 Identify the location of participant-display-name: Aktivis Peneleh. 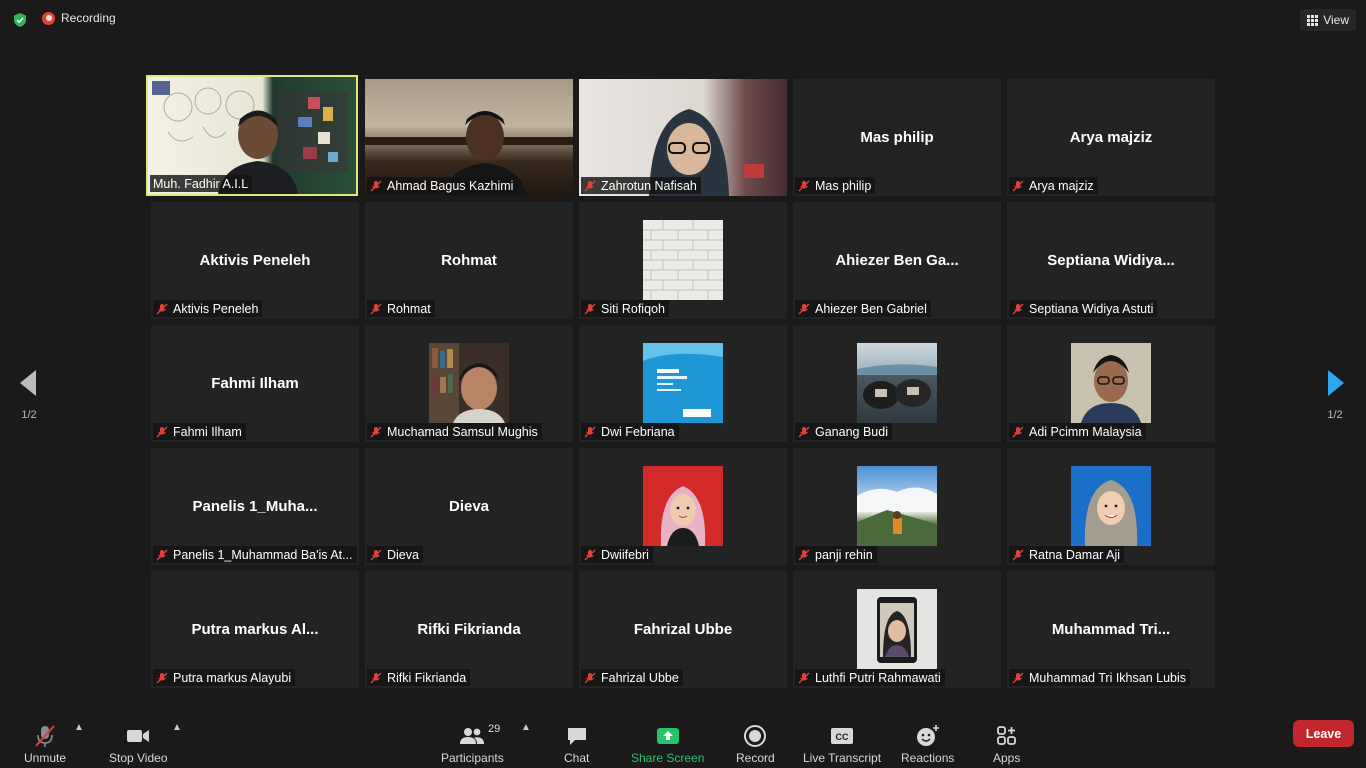
(255, 260).